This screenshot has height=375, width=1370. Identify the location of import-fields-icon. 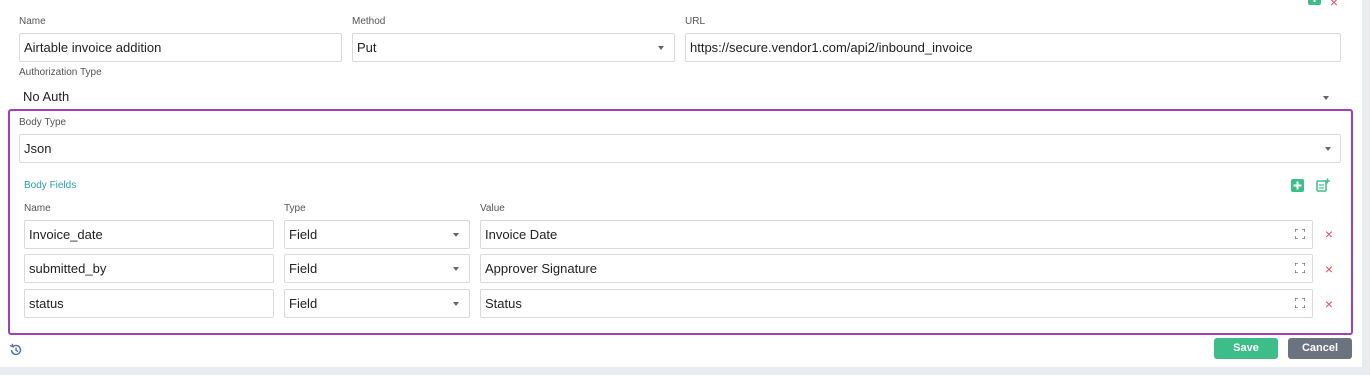
(1323, 185).